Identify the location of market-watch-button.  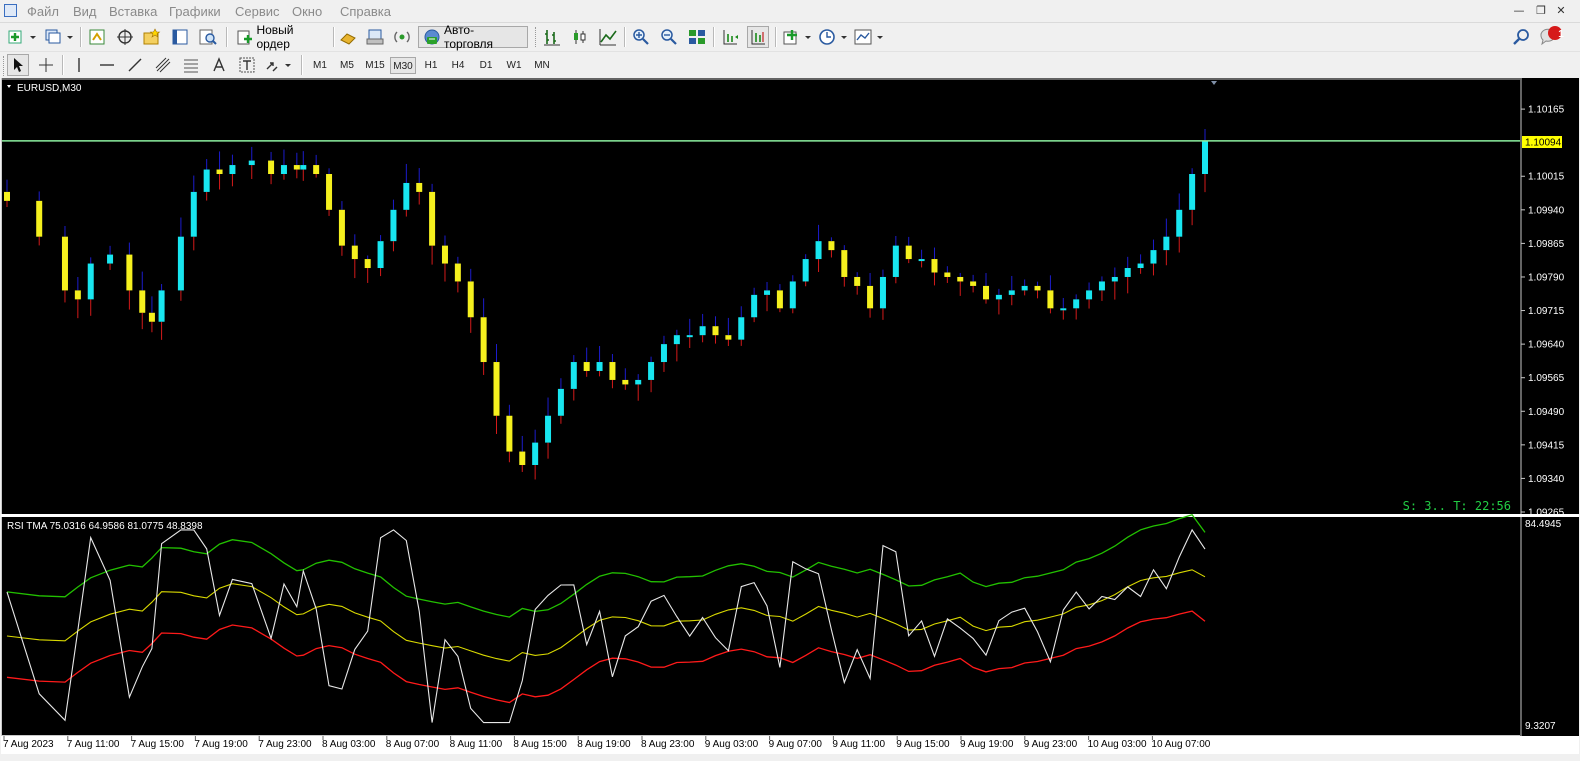
(97, 37).